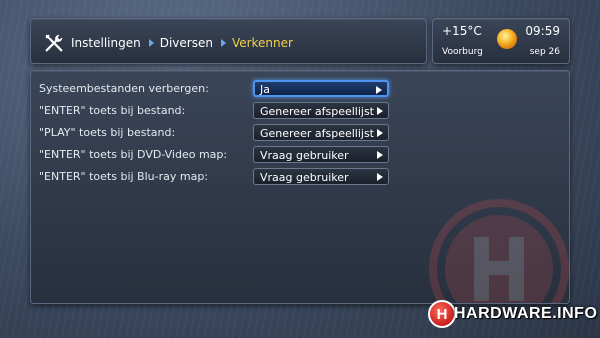  What do you see at coordinates (106, 43) in the screenshot?
I see `breadcrumb-item-instellingen: Instellingen` at bounding box center [106, 43].